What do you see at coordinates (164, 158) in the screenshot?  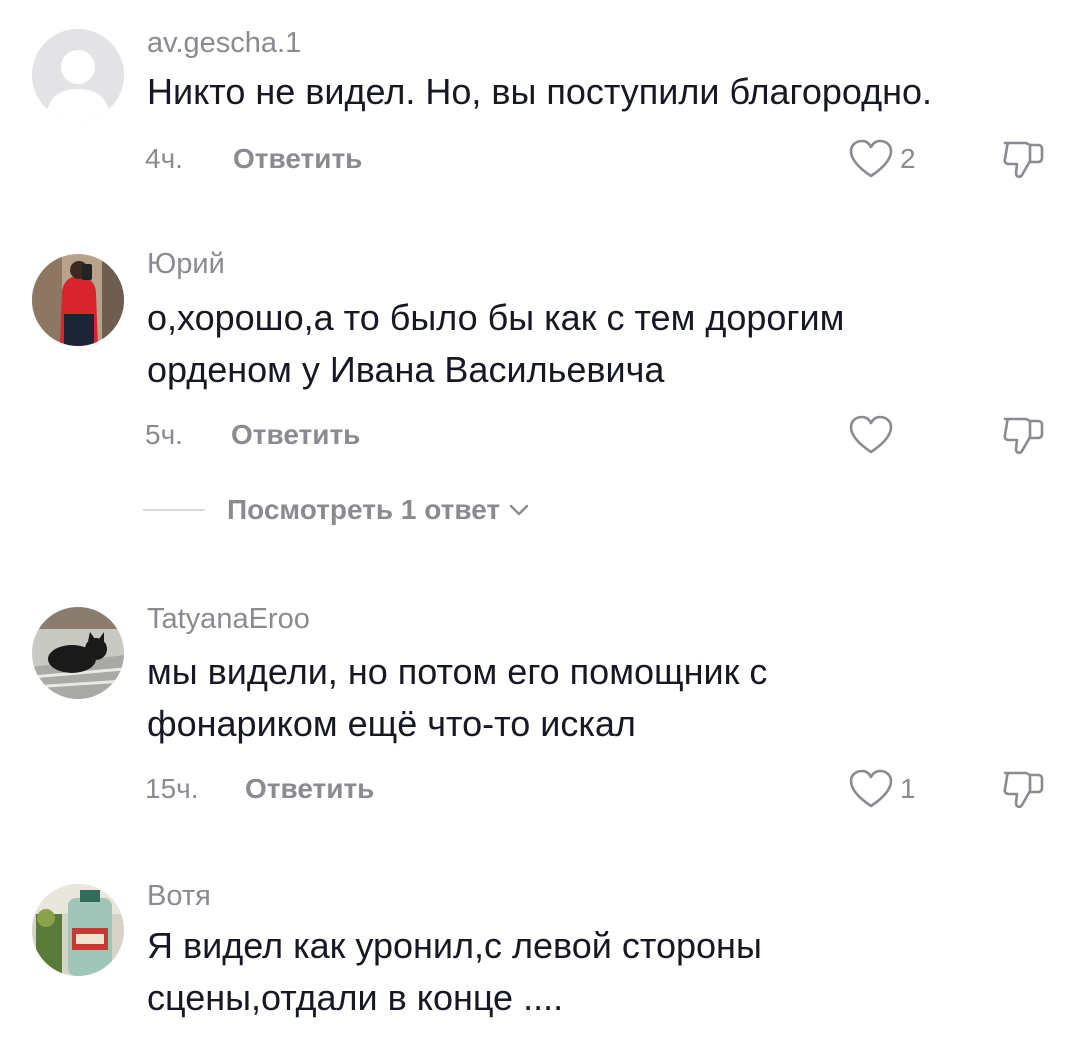 I see `comment-time: 4ч.` at bounding box center [164, 158].